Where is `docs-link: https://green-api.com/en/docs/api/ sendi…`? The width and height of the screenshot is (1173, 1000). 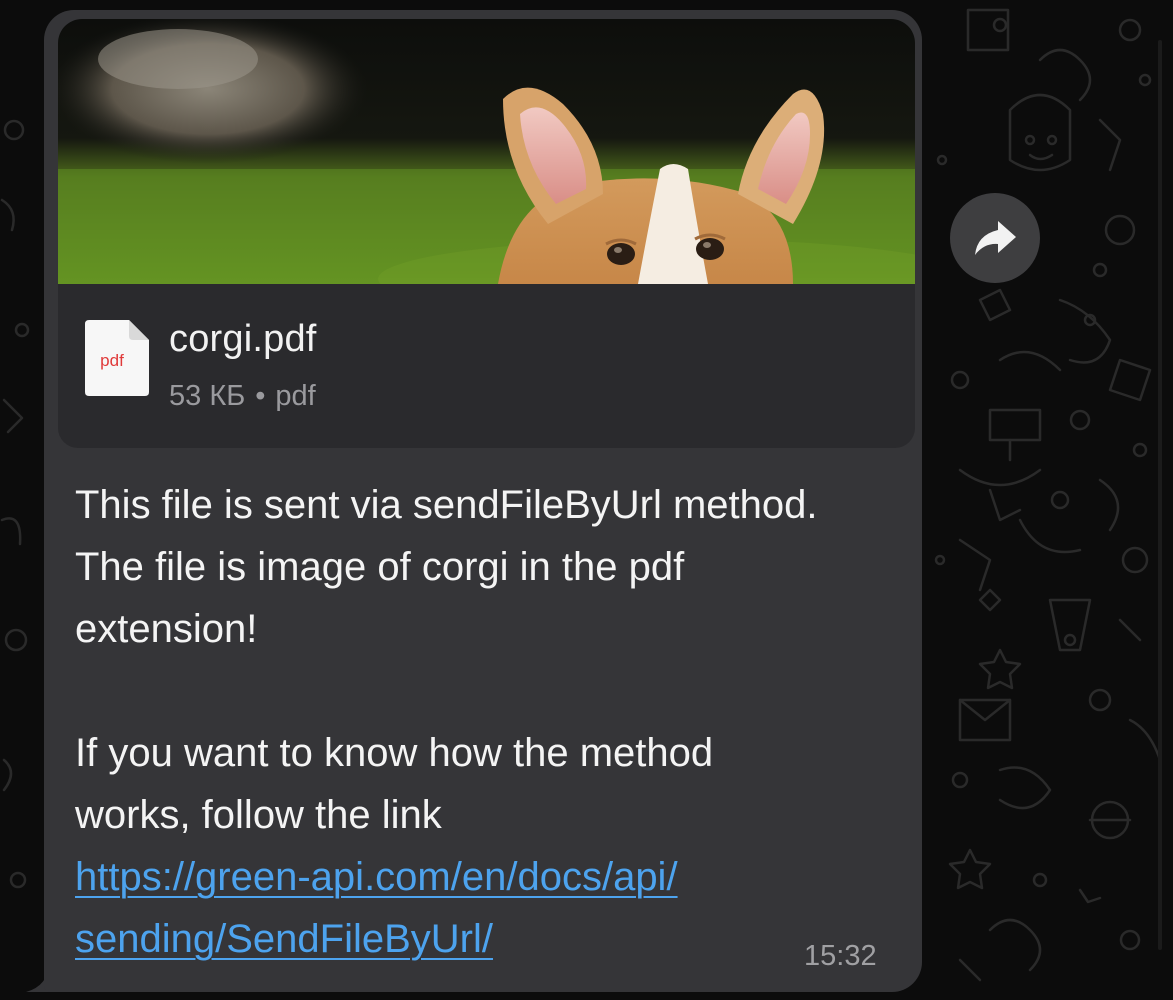
docs-link: https://green-api.com/en/docs/api/ sendi… is located at coordinates (485, 908).